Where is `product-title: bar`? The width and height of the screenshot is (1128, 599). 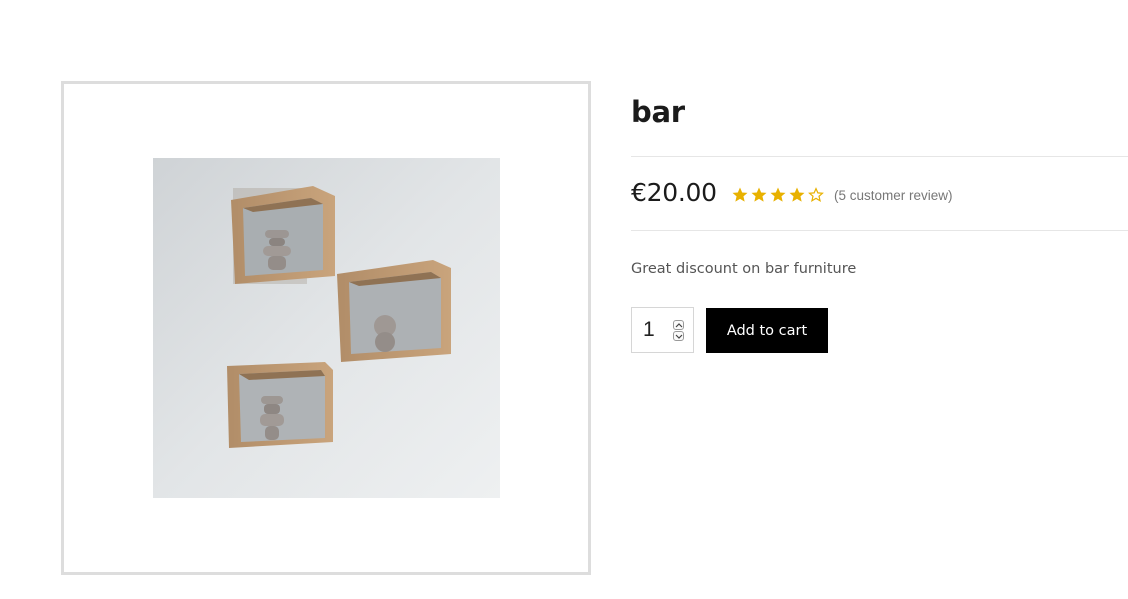
product-title: bar is located at coordinates (658, 112).